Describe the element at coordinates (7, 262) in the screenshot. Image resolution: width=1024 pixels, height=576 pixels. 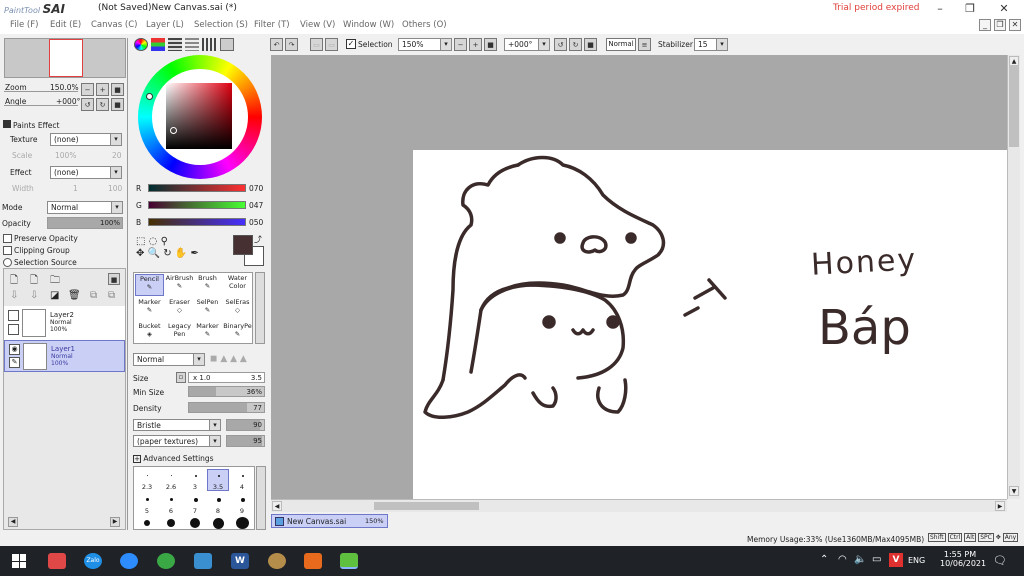
I see `selection-source-radio` at that location.